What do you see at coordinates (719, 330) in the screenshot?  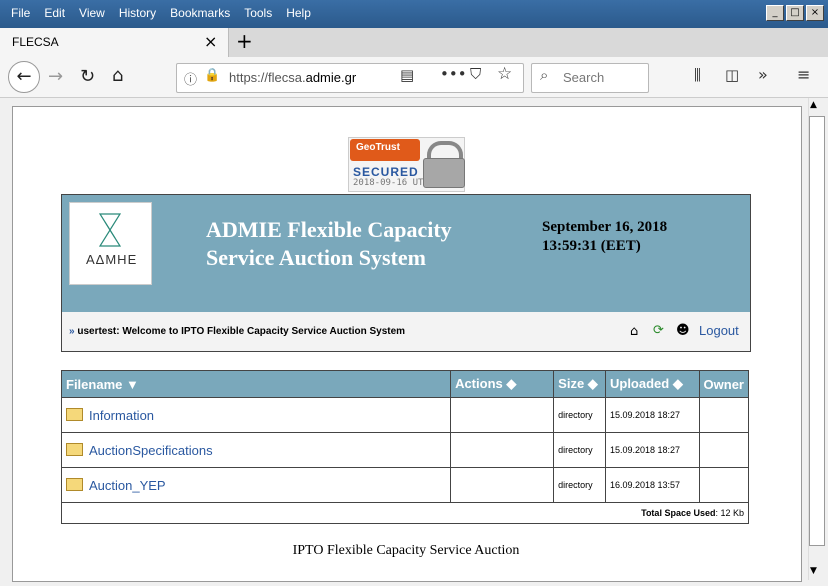 I see `logout-link: Logout` at bounding box center [719, 330].